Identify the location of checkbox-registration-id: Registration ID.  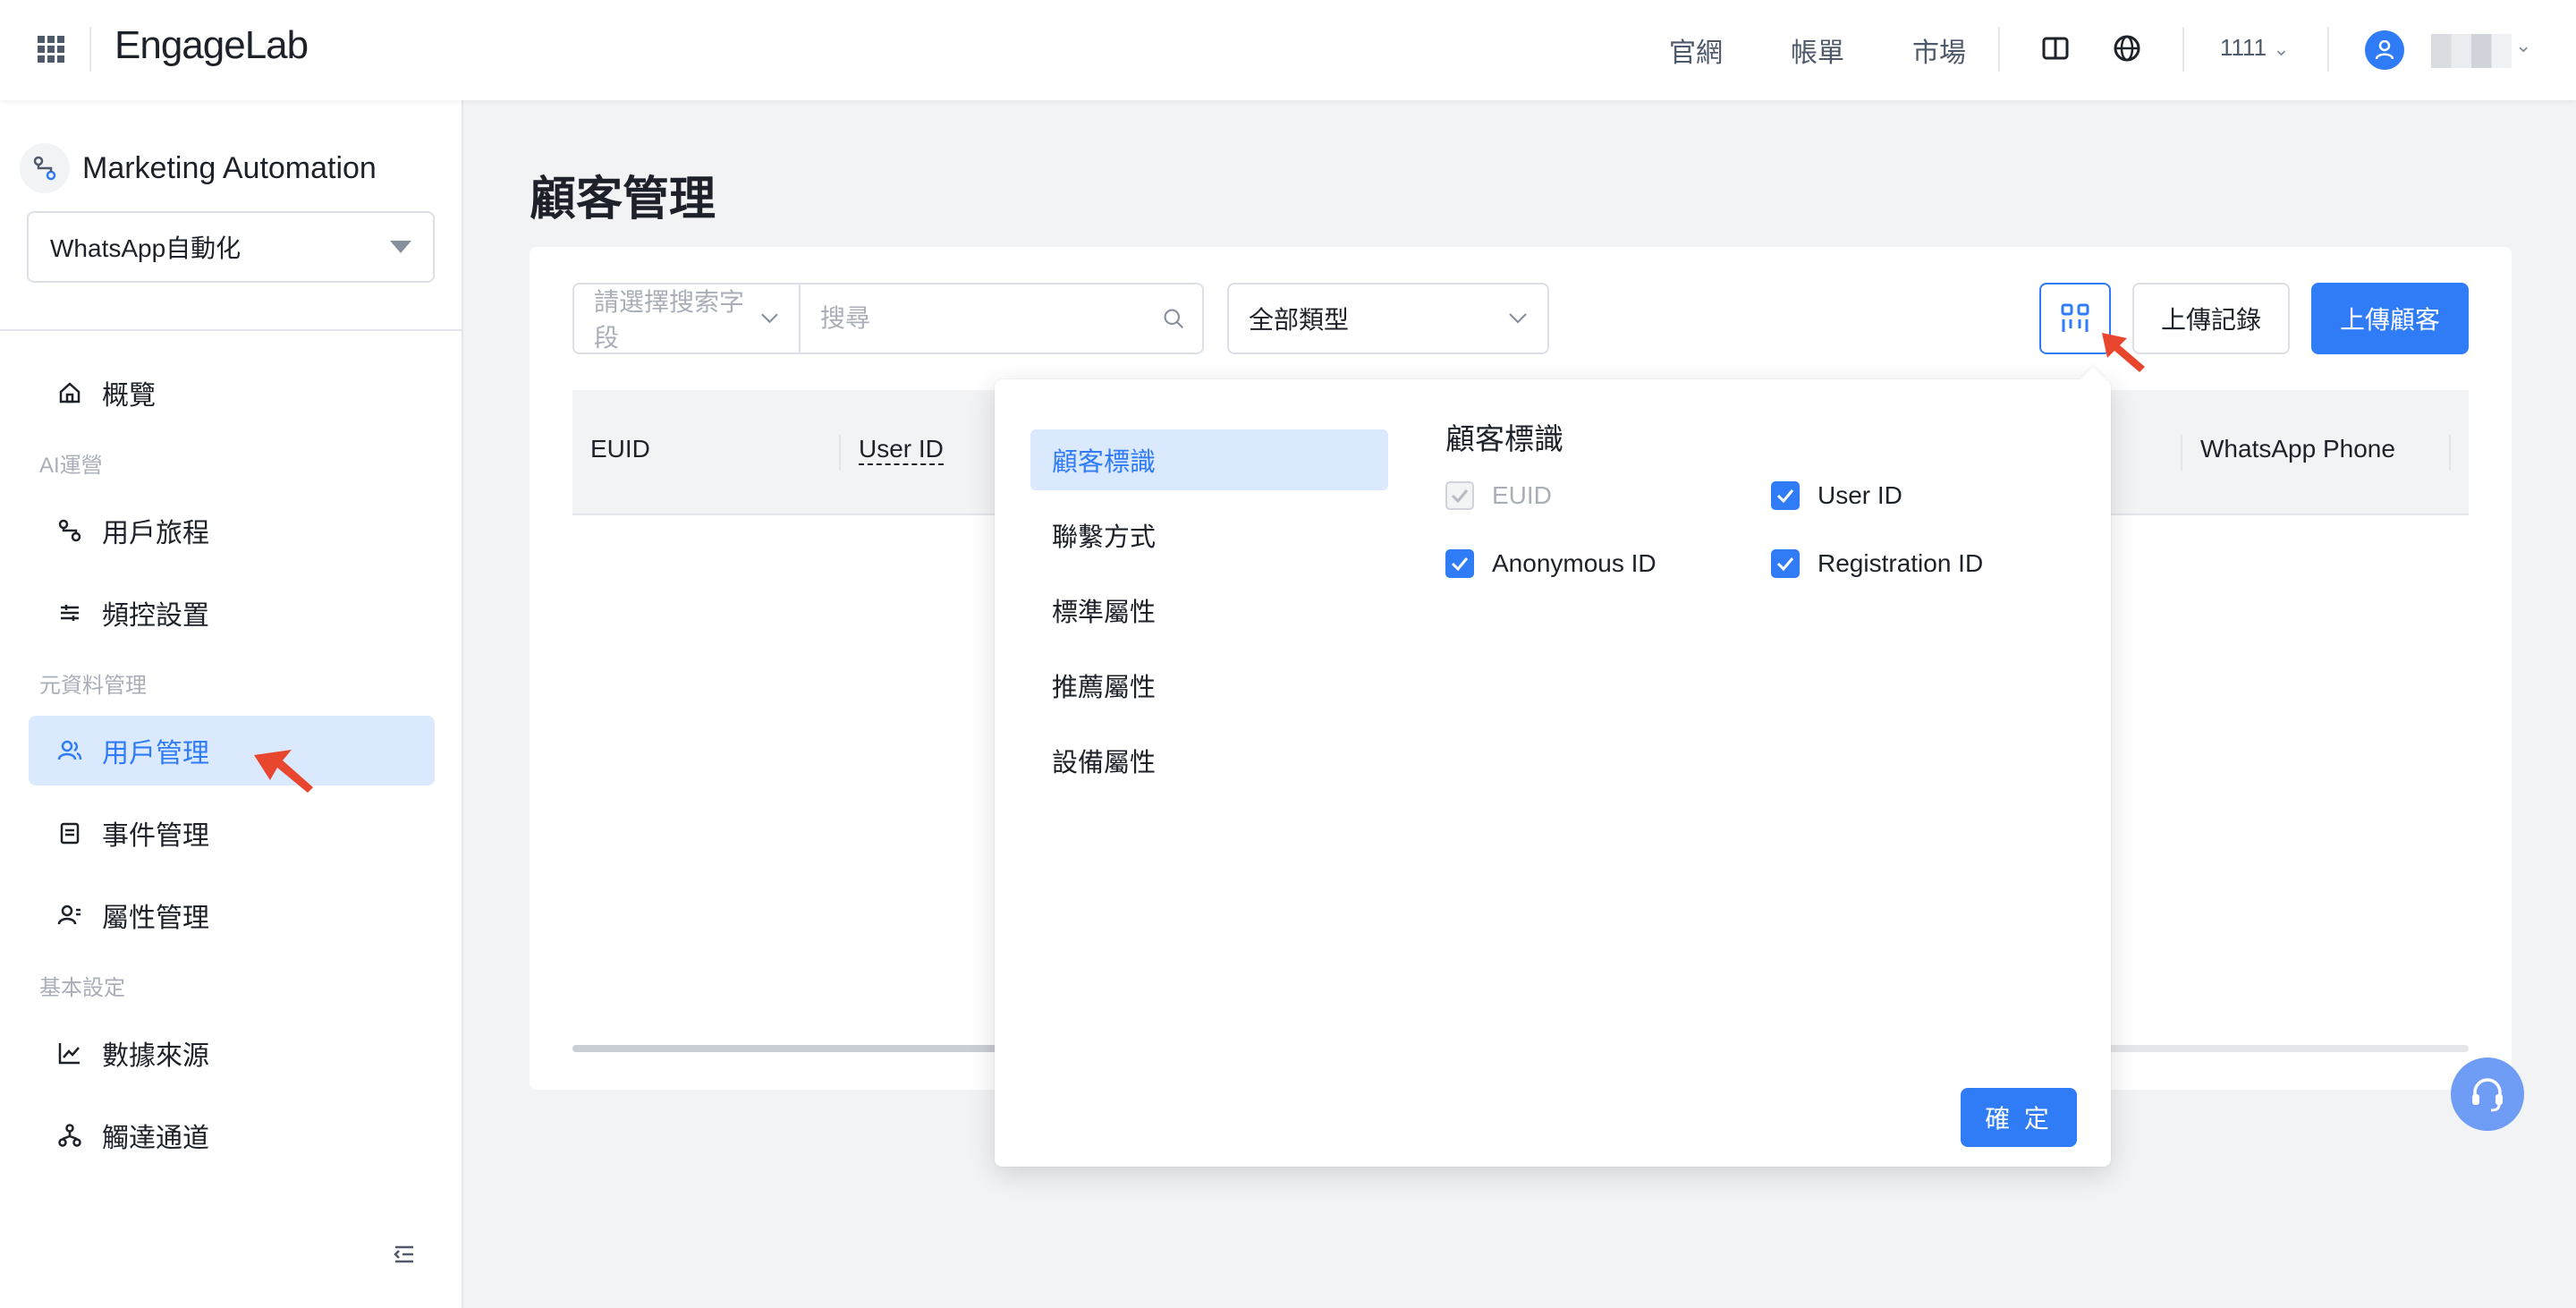
(1877, 563).